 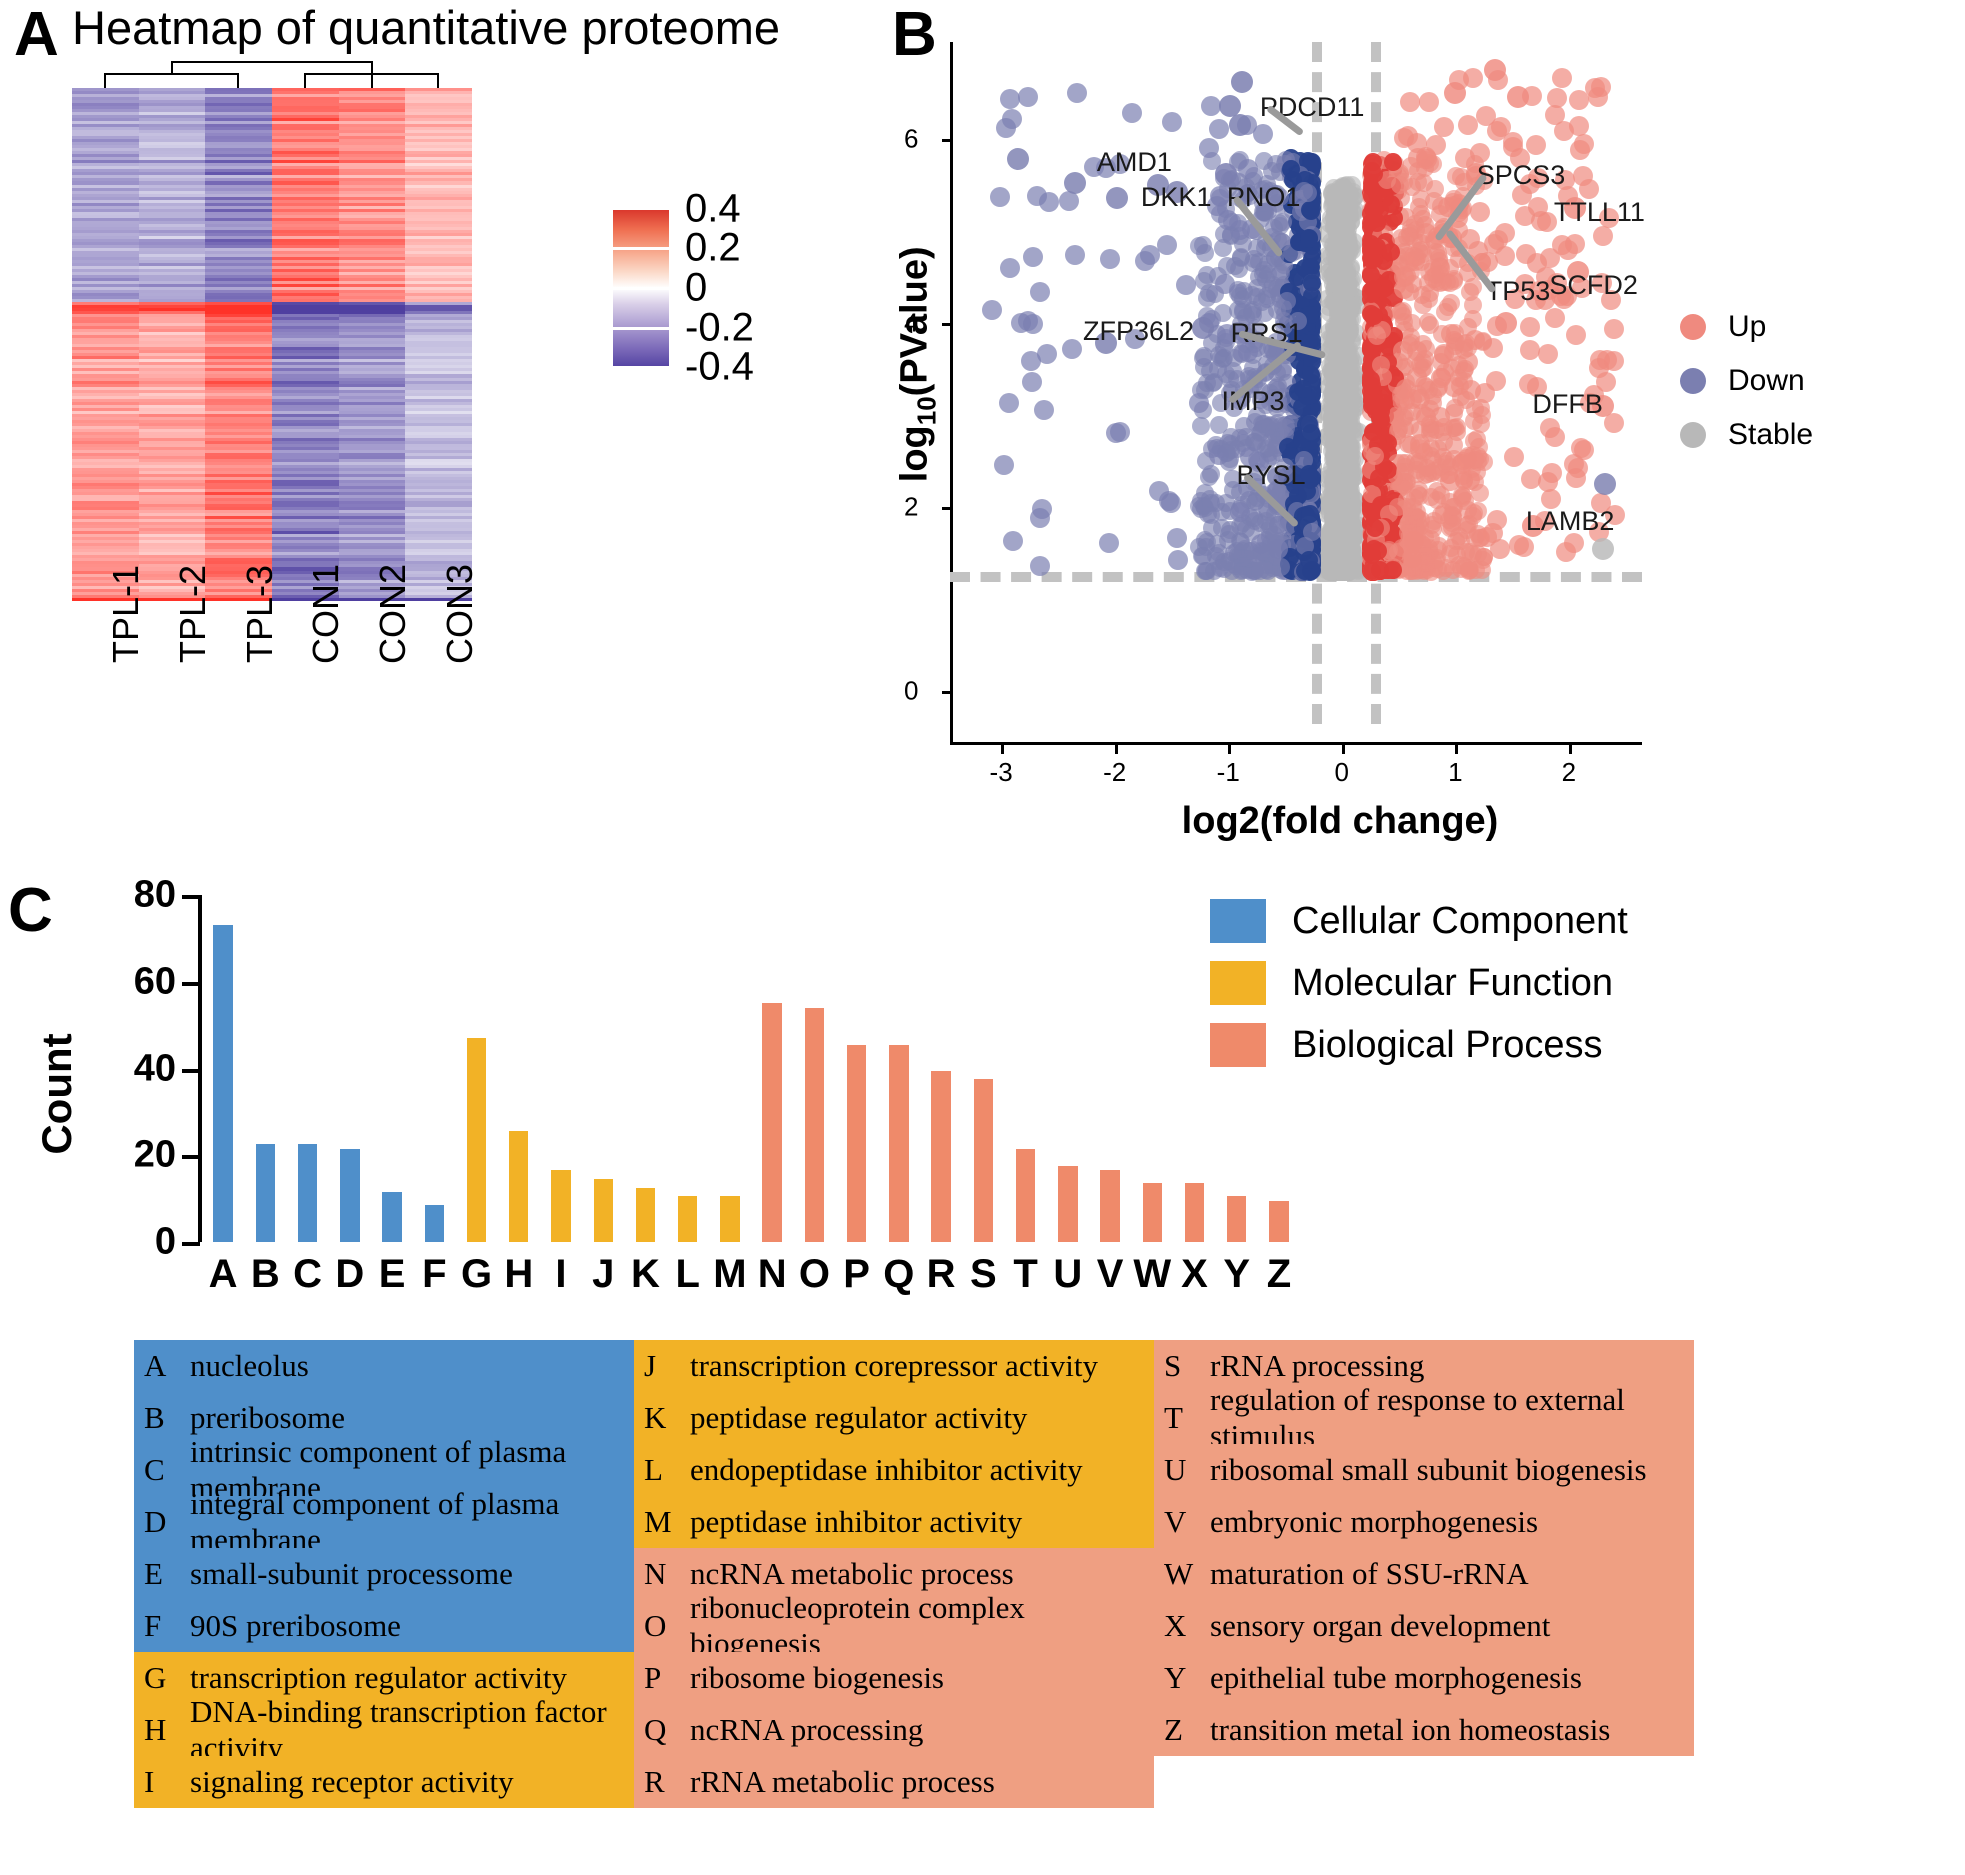 What do you see at coordinates (561, 1274) in the screenshot?
I see `bar-x-label: I` at bounding box center [561, 1274].